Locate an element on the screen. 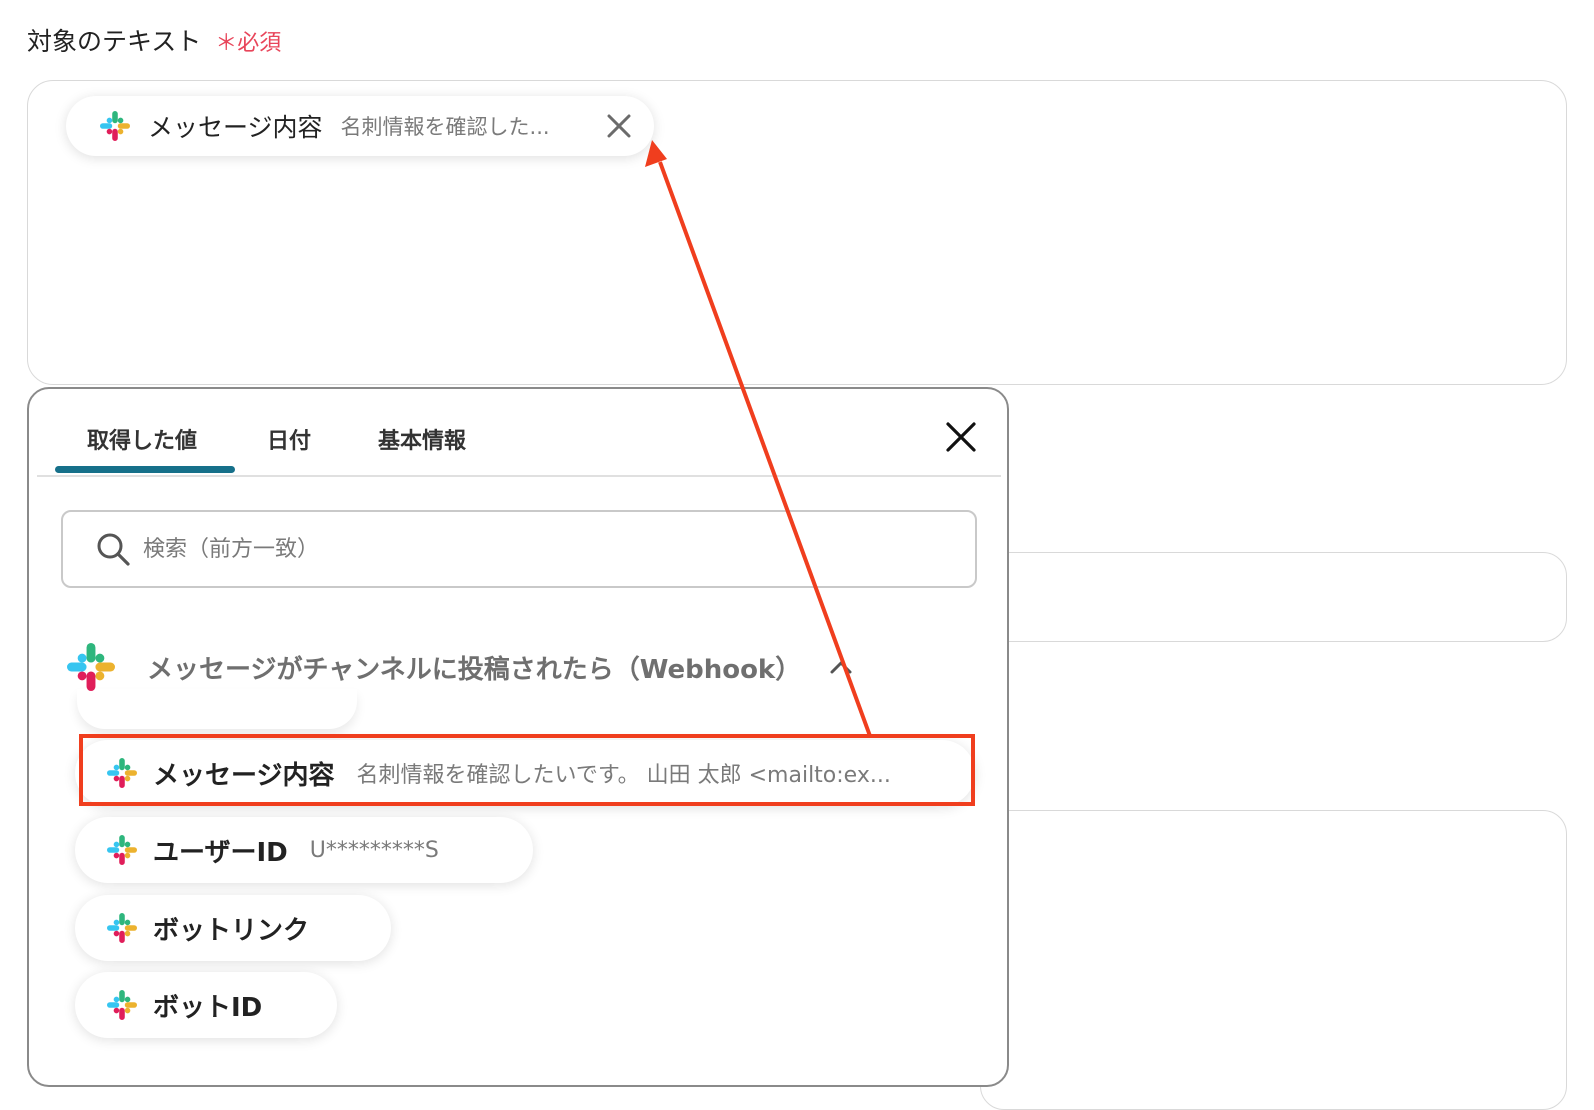 This screenshot has width=1594, height=1110. list-item: ボットID is located at coordinates (206, 1005).